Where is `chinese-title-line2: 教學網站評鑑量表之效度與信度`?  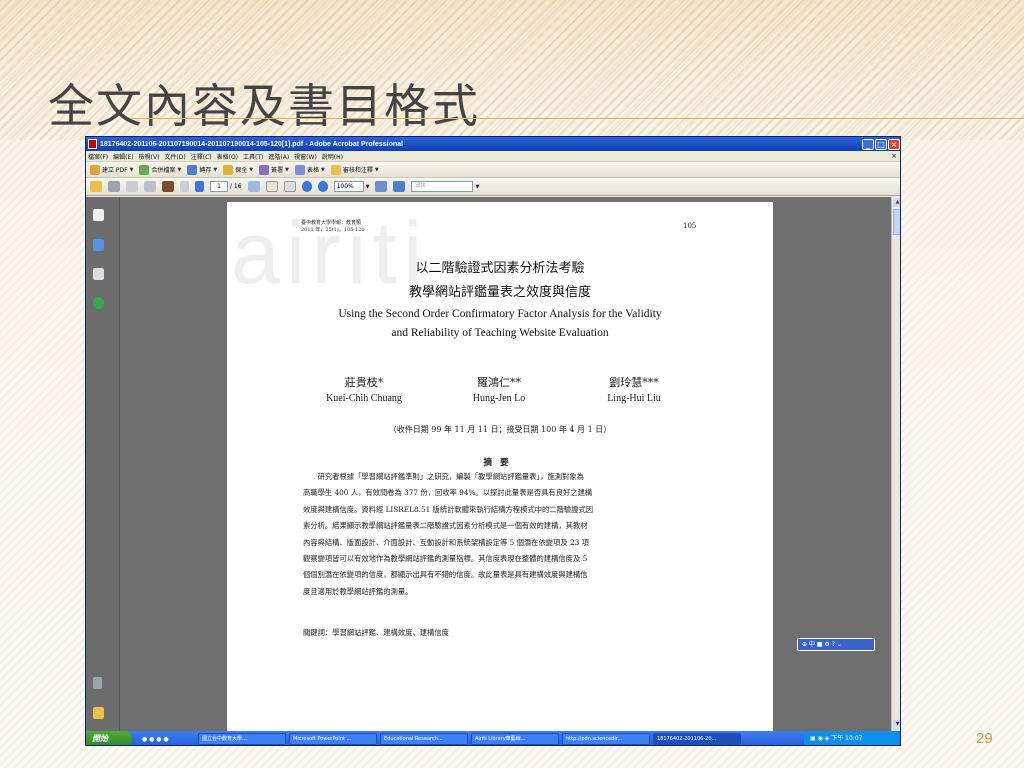
chinese-title-line2: 教學網站評鑑量表之效度與信度 is located at coordinates (499, 292).